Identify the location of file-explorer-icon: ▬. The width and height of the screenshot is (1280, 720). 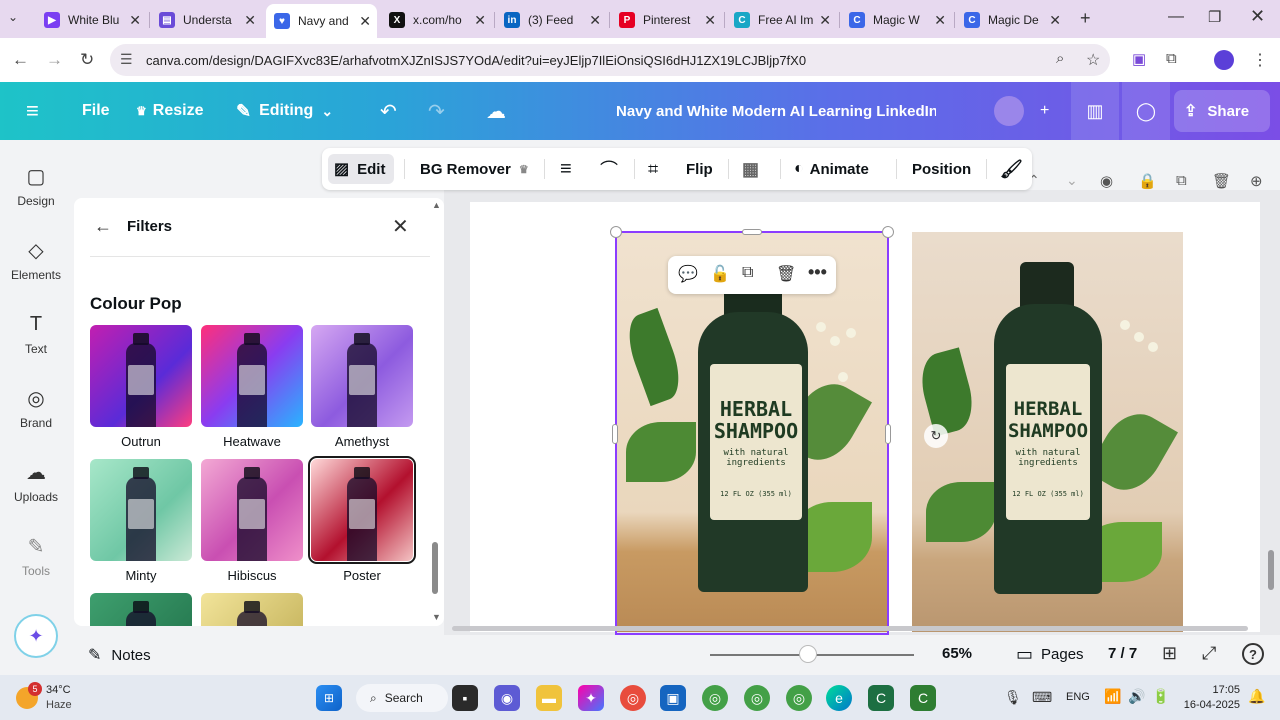
(549, 698).